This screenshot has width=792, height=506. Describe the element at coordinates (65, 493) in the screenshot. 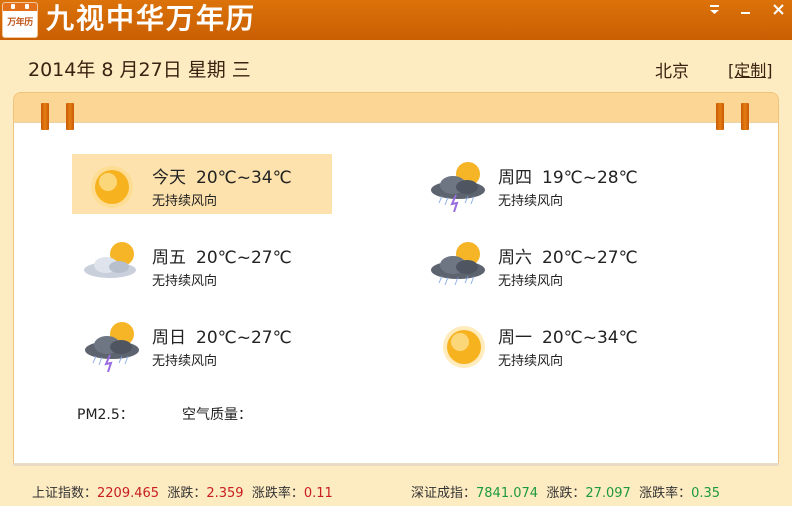

I see `shanghai-name-label: 上证指数：` at that location.